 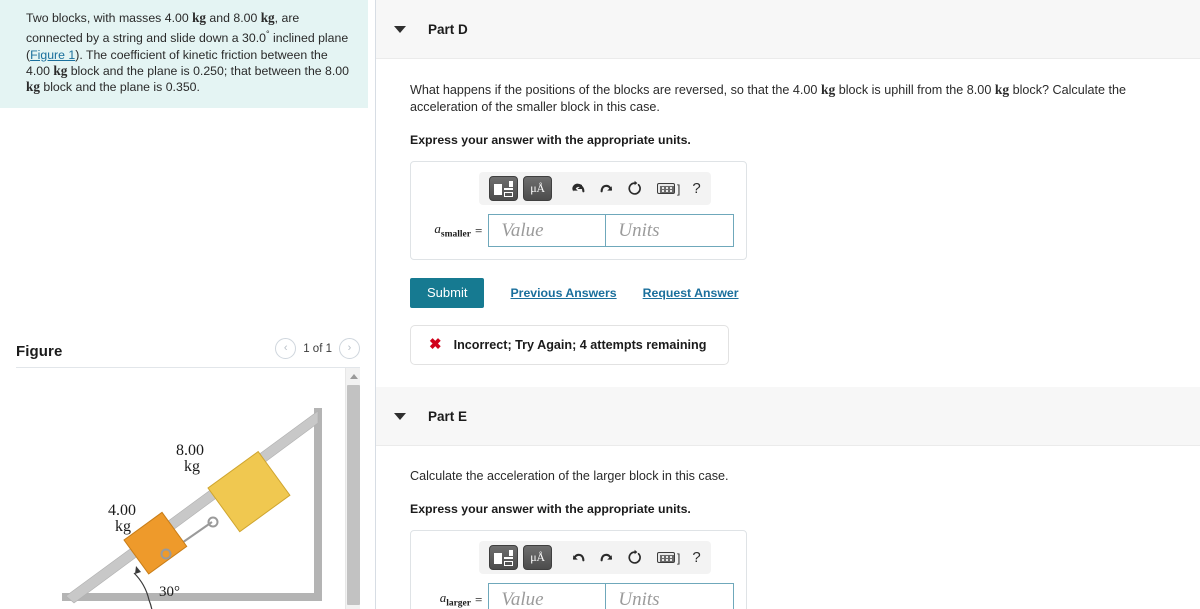 I want to click on part-d-var-subscript: smaller, so click(x=455, y=234).